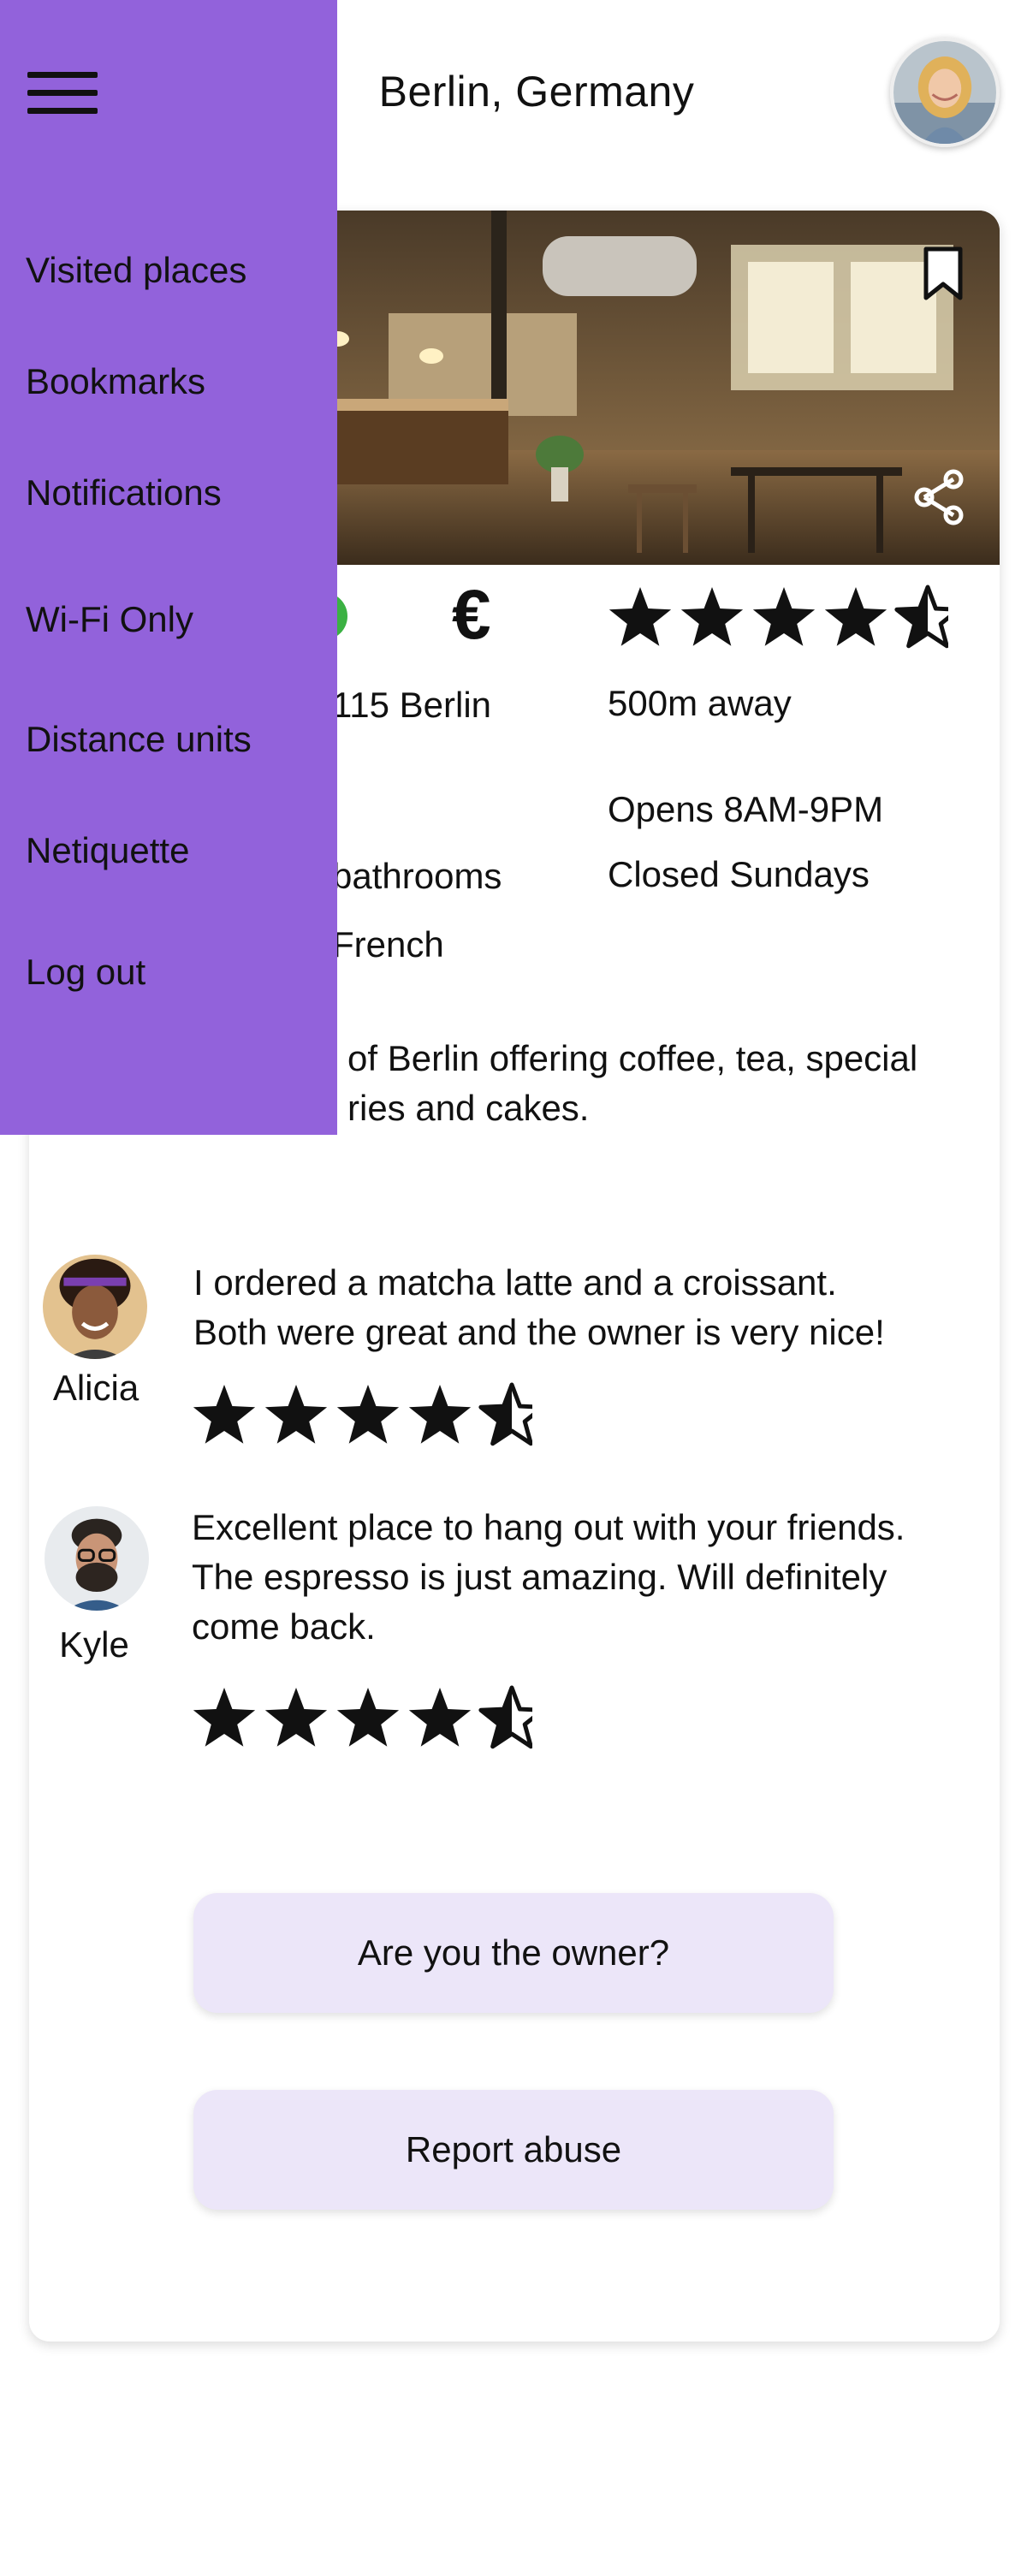 This screenshot has height=2576, width=1027. What do you see at coordinates (412, 705) in the screenshot?
I see `place-address: 115 Berlin` at bounding box center [412, 705].